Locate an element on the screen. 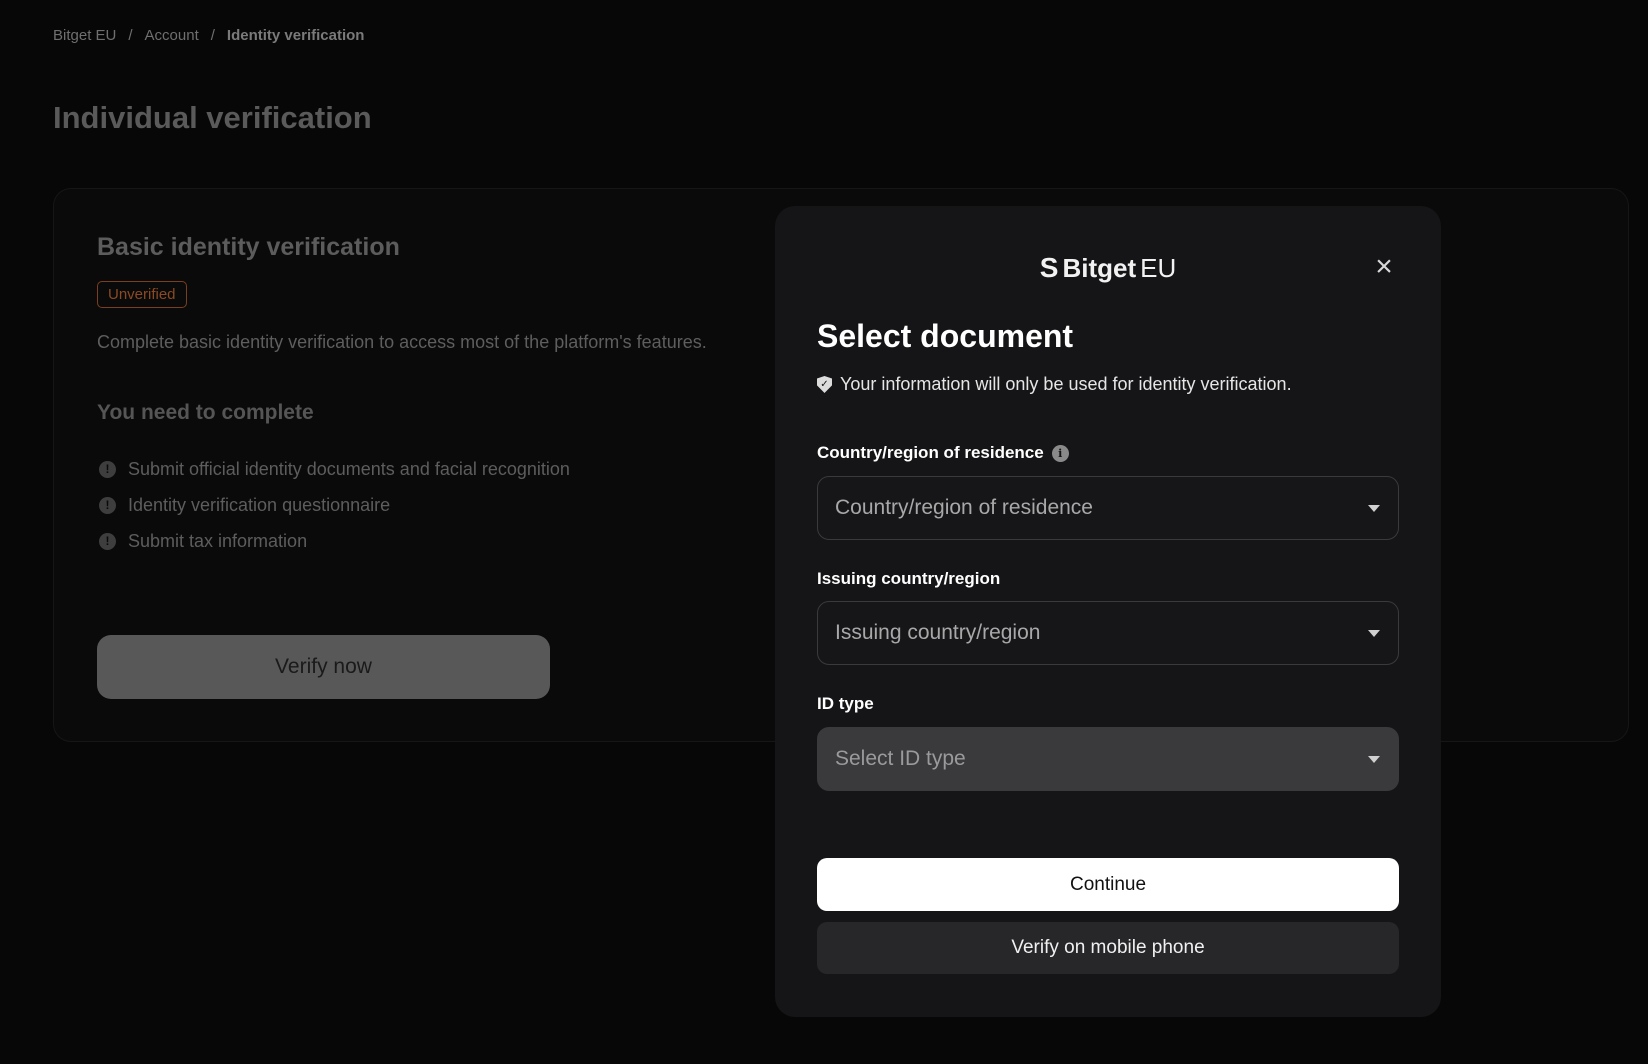  logo-region-text: EU is located at coordinates (1158, 267).